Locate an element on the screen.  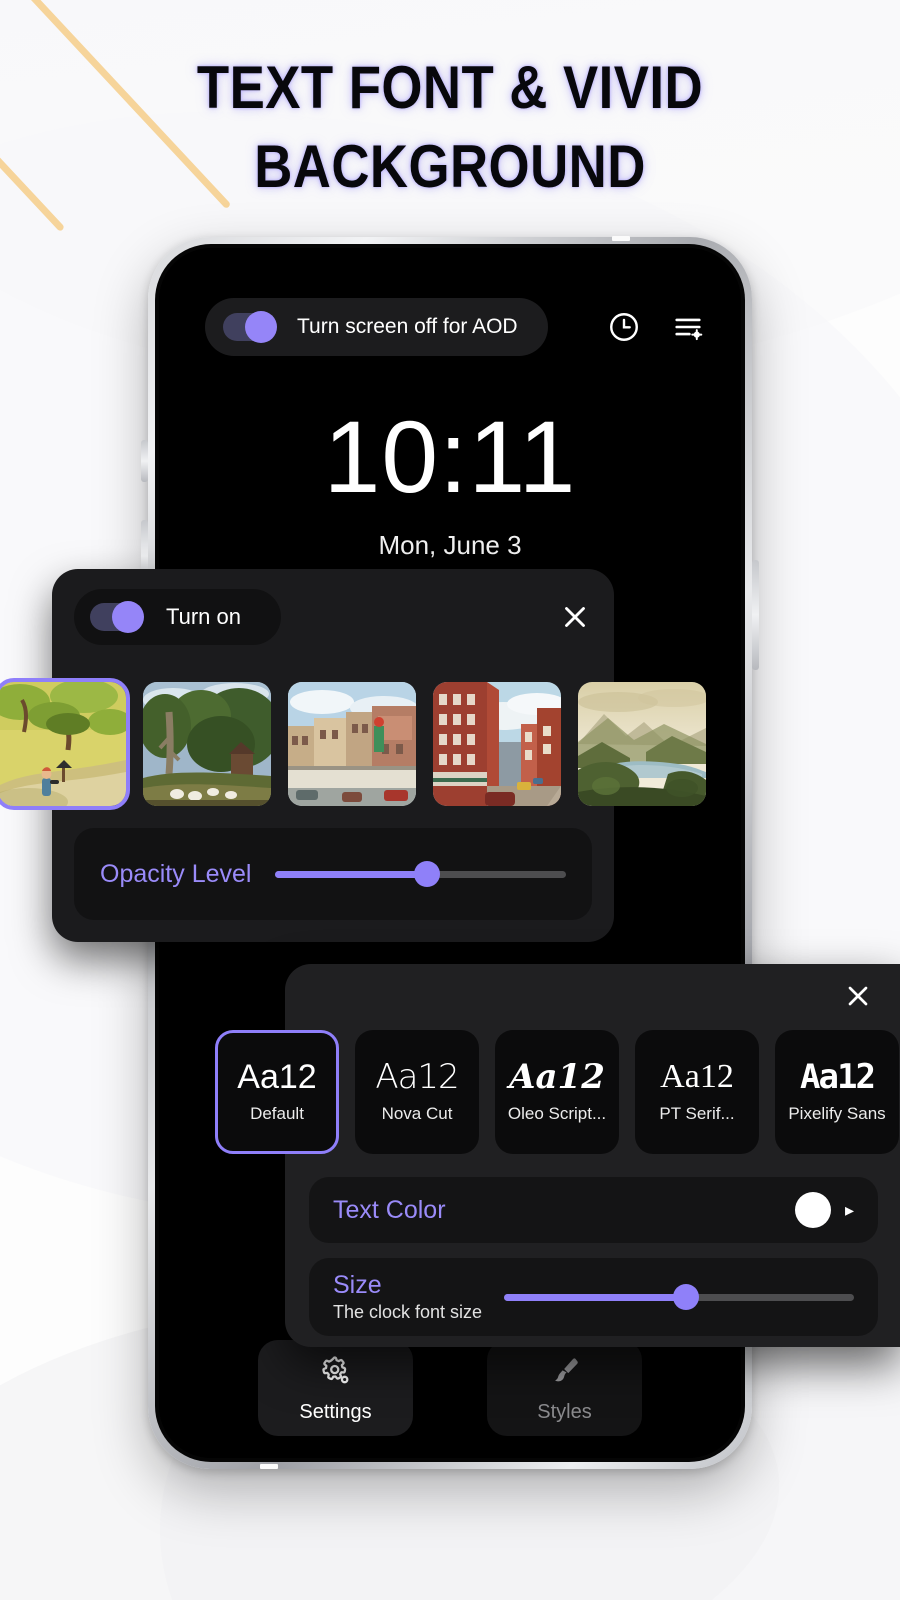
bottom-navigation: Settings Styles is located at coordinates (450, 1388).